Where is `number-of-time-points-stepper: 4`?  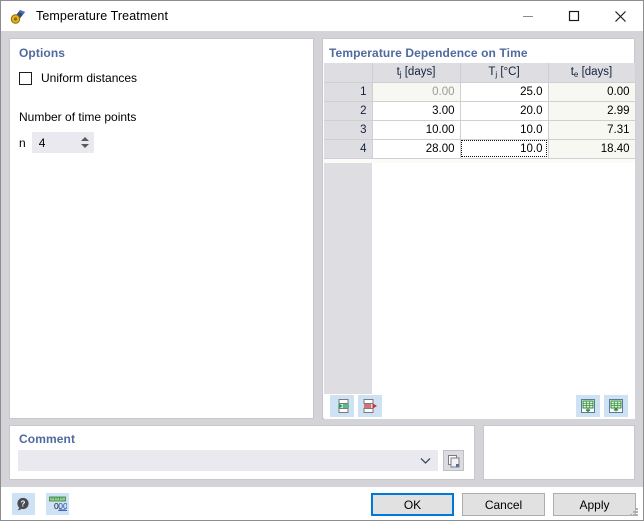
number-of-time-points-stepper: 4 is located at coordinates (62, 142).